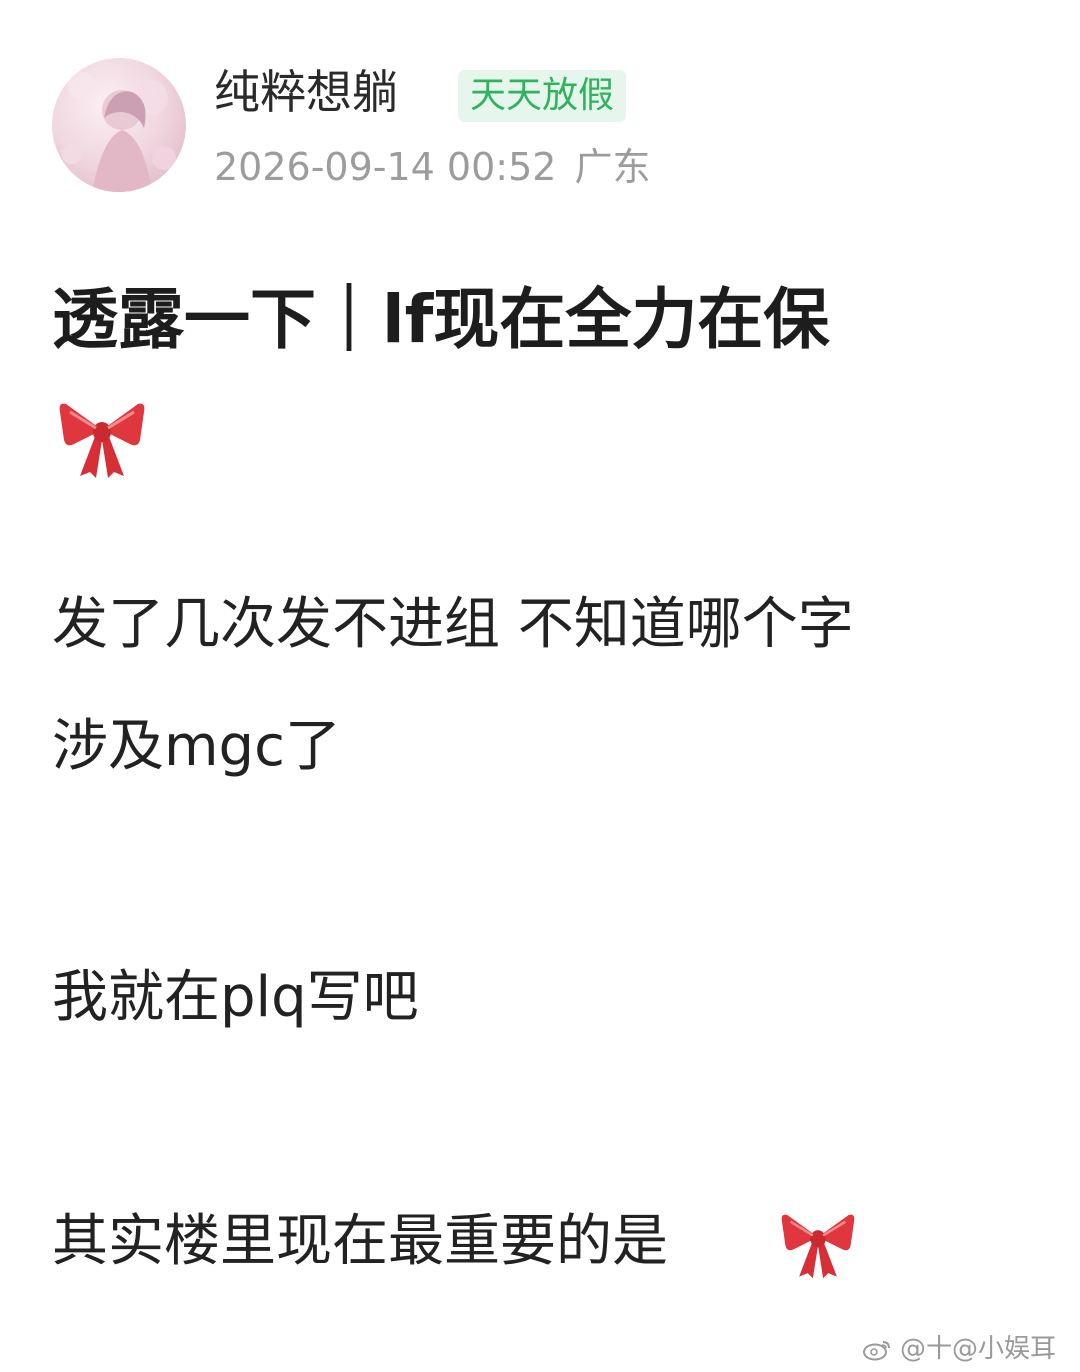 Image resolution: width=1080 pixels, height=1372 pixels. What do you see at coordinates (385, 167) in the screenshot?
I see `post-timestamp: 2026-09-14 00:52` at bounding box center [385, 167].